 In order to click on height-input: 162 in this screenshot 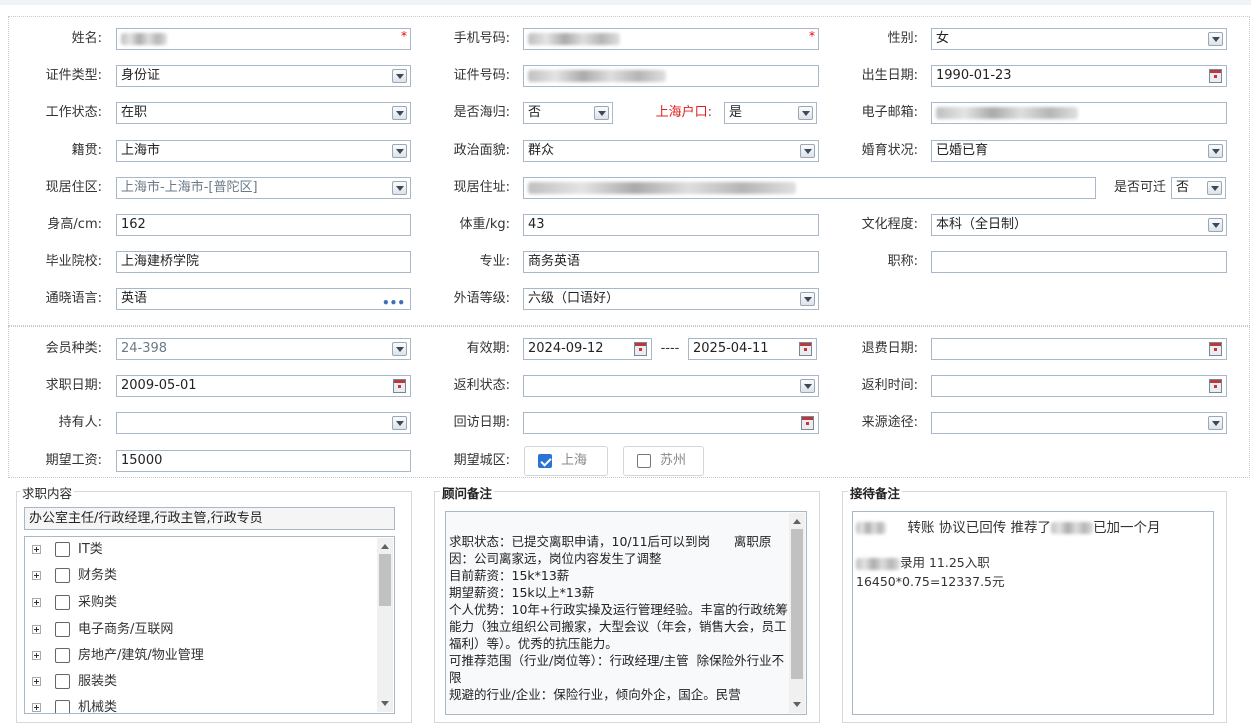, I will do `click(263, 225)`.